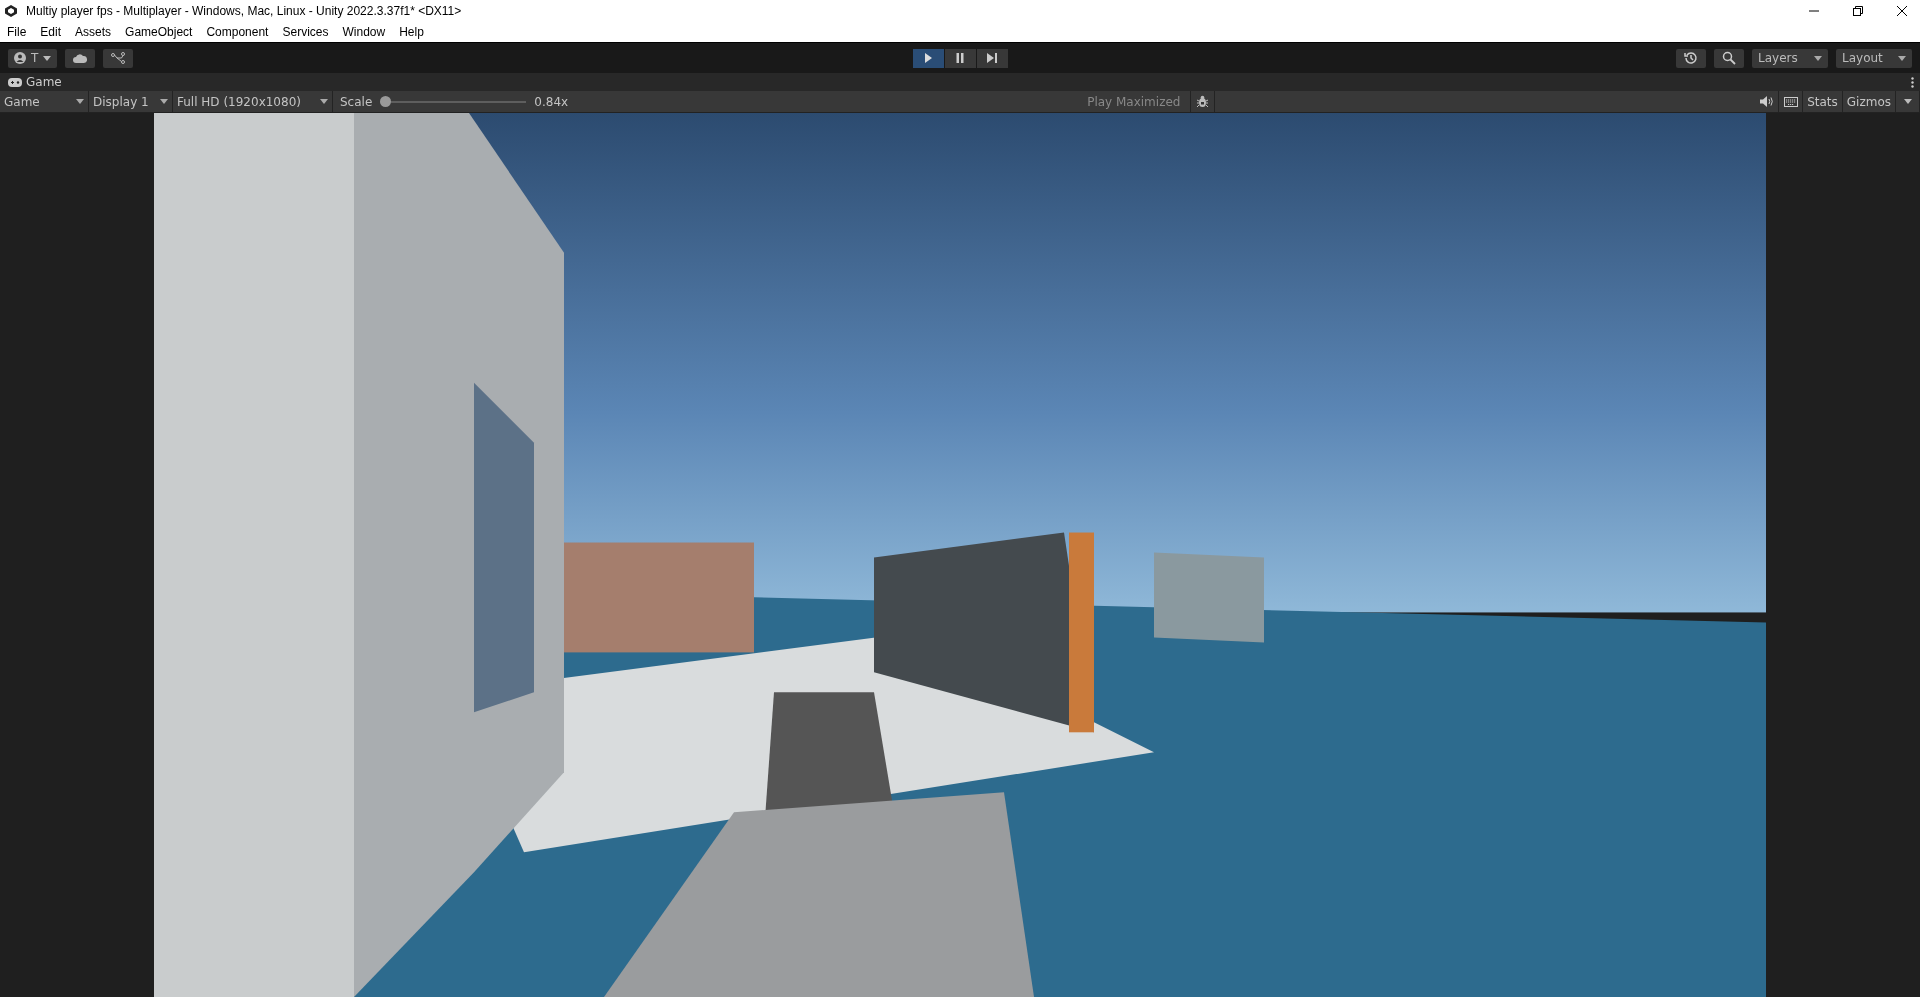  Describe the element at coordinates (1874, 58) in the screenshot. I see `layout-dropdown: Layout` at that location.